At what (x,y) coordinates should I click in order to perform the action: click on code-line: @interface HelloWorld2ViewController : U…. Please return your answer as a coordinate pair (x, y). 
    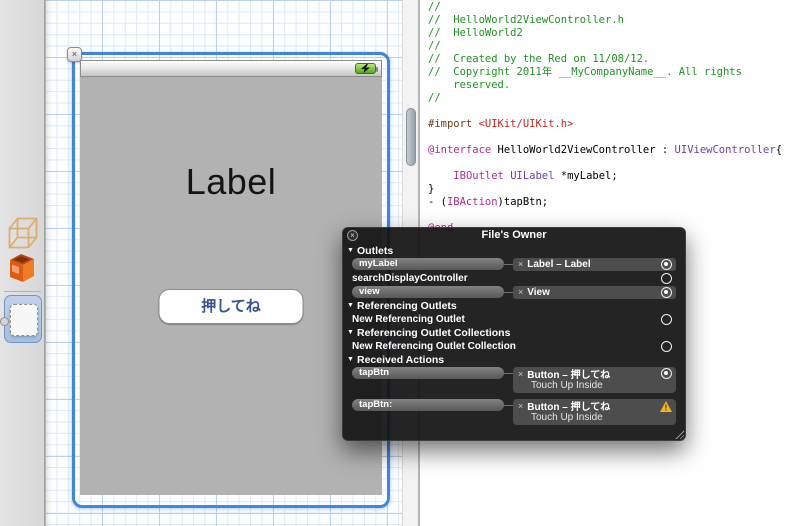
    Looking at the image, I should click on (605, 150).